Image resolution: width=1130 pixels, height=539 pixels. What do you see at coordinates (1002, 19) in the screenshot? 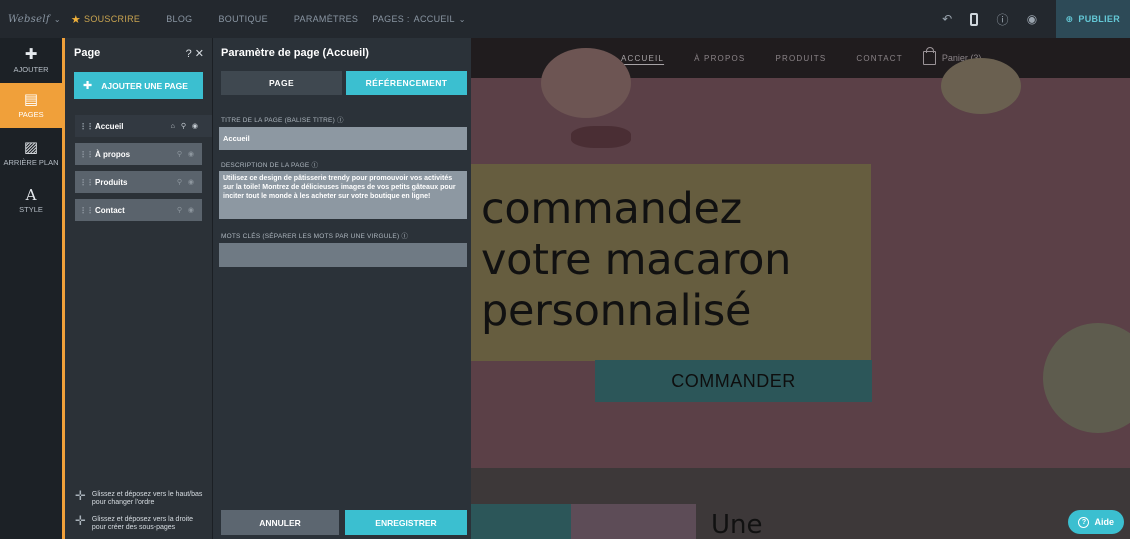
I see `help-circle-icon: ⓘ` at bounding box center [1002, 19].